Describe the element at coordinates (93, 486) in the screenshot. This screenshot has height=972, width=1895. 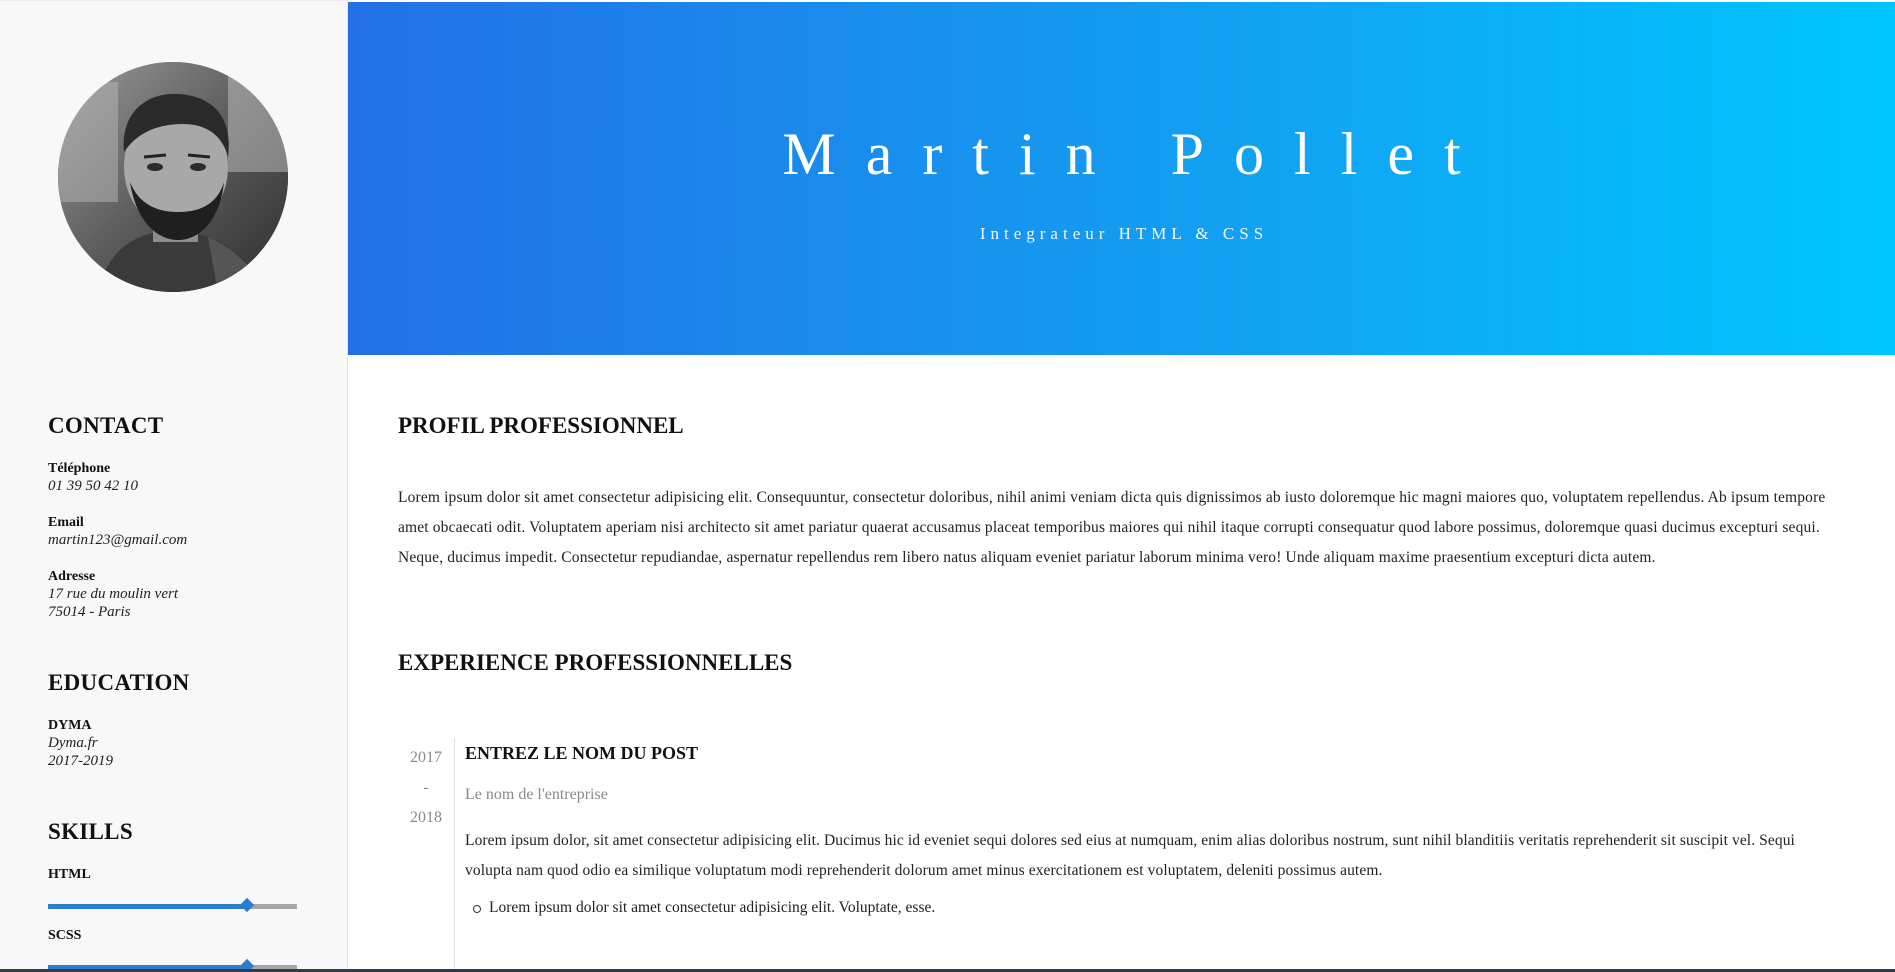
I see `phone-value: 01 39 50 42 10` at that location.